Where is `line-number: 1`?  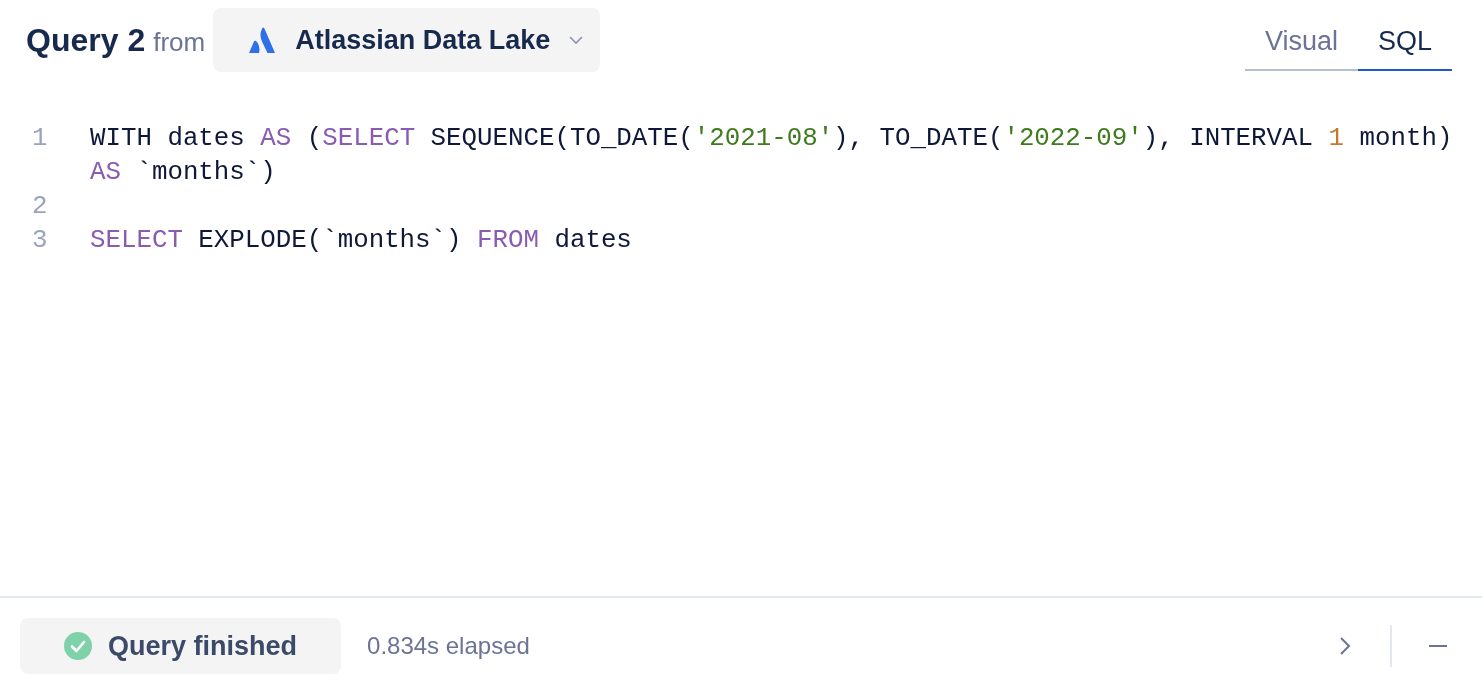 line-number: 1 is located at coordinates (40, 139).